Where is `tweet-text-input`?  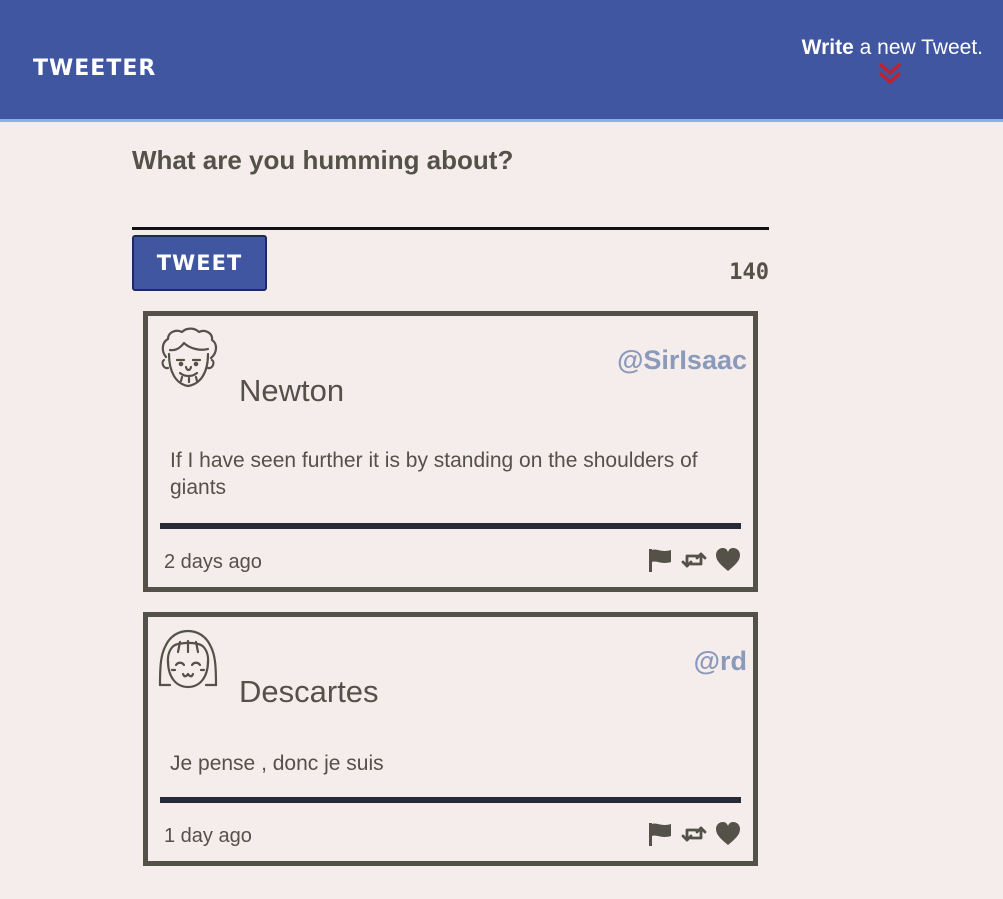
tweet-text-input is located at coordinates (450, 211).